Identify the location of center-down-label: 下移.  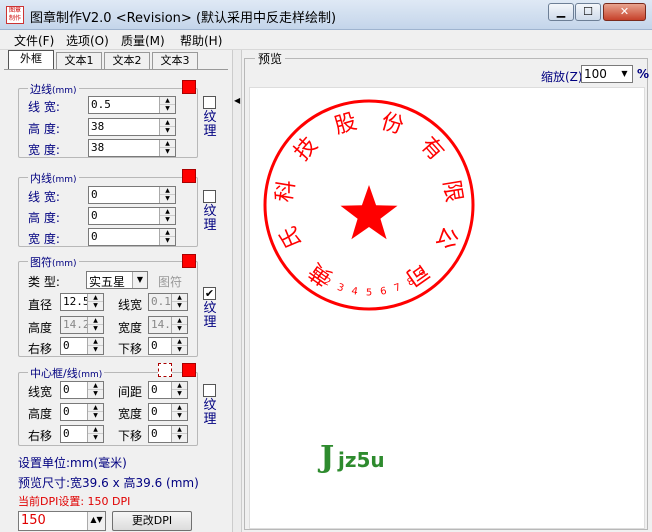
(130, 436).